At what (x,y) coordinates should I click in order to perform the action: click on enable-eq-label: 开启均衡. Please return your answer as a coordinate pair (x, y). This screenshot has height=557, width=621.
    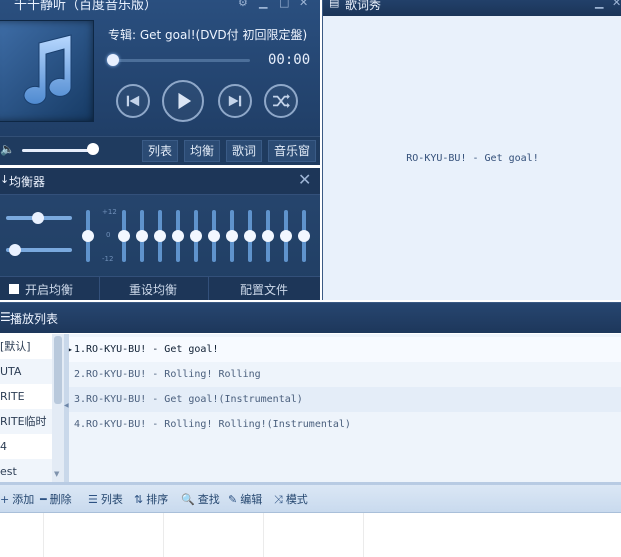
    Looking at the image, I should click on (49, 289).